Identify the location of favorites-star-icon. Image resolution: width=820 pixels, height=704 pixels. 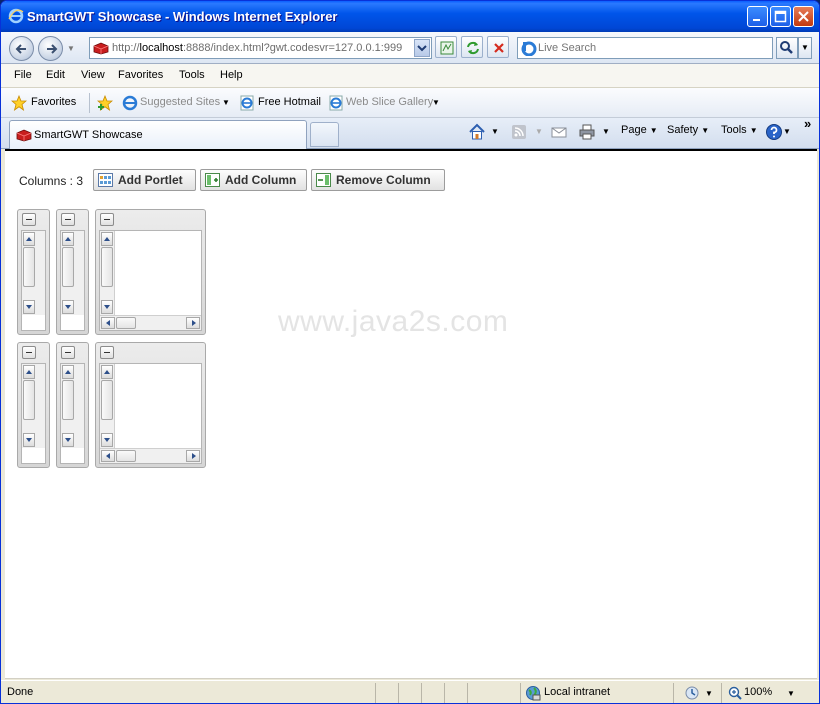
(19, 103).